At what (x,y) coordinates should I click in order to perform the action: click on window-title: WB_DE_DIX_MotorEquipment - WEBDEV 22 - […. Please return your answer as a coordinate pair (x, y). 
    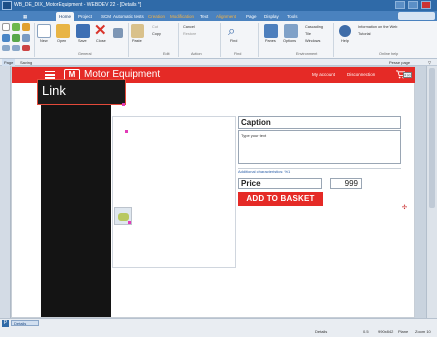
    Looking at the image, I should click on (78, 5).